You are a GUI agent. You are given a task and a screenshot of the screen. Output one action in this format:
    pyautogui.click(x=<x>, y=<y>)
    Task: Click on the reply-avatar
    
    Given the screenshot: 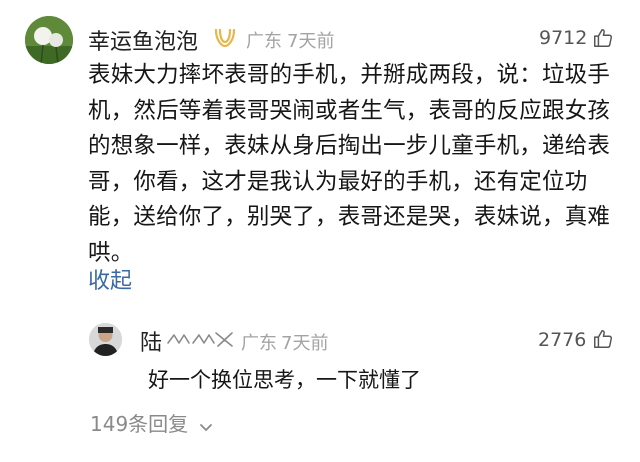 What is the action you would take?
    pyautogui.click(x=105, y=339)
    